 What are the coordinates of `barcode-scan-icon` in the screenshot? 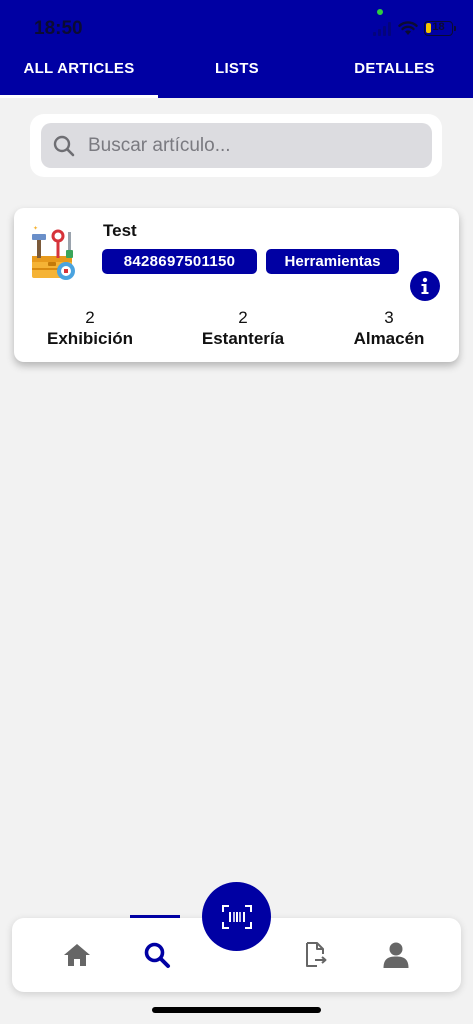 It's located at (236, 916).